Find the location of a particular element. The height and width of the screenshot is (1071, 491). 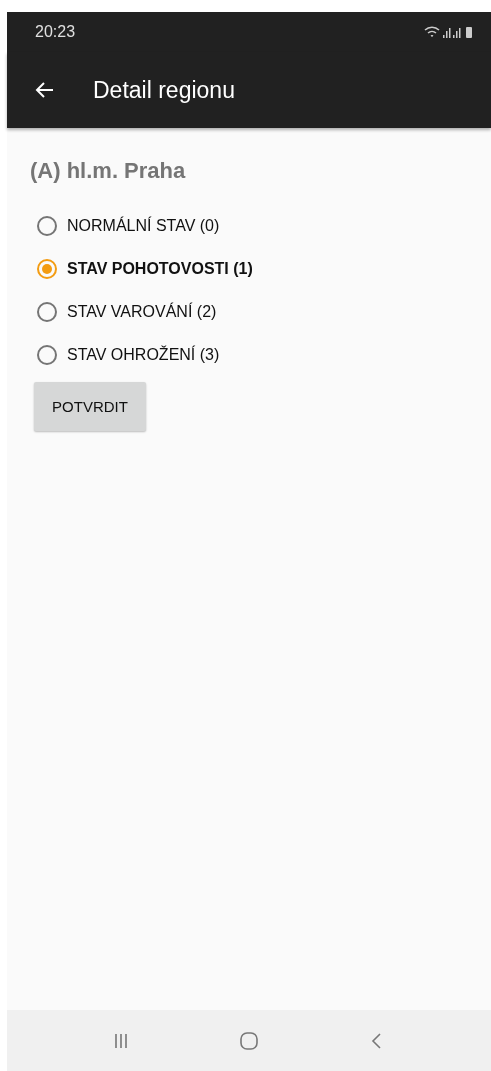

radio-label: STAV OHROŽENÍ (3) is located at coordinates (143, 354).